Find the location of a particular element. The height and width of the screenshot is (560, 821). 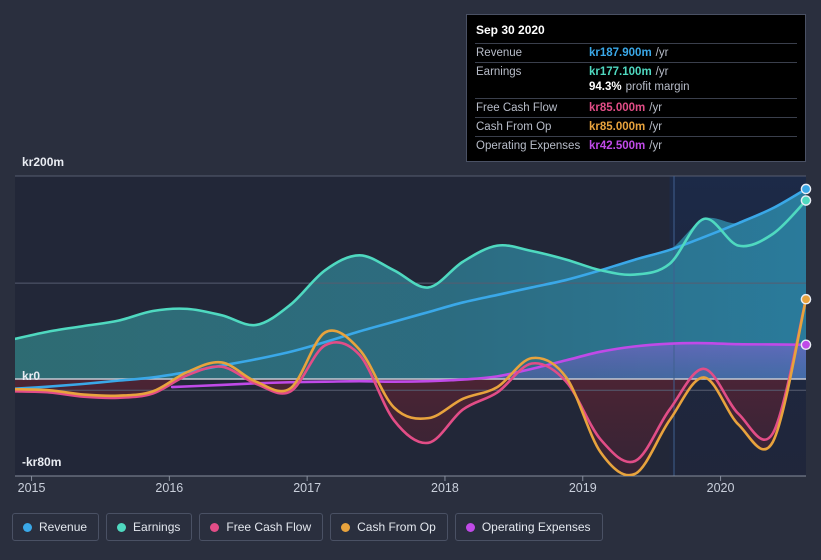

legend-item-earnings: Earnings is located at coordinates (149, 527).